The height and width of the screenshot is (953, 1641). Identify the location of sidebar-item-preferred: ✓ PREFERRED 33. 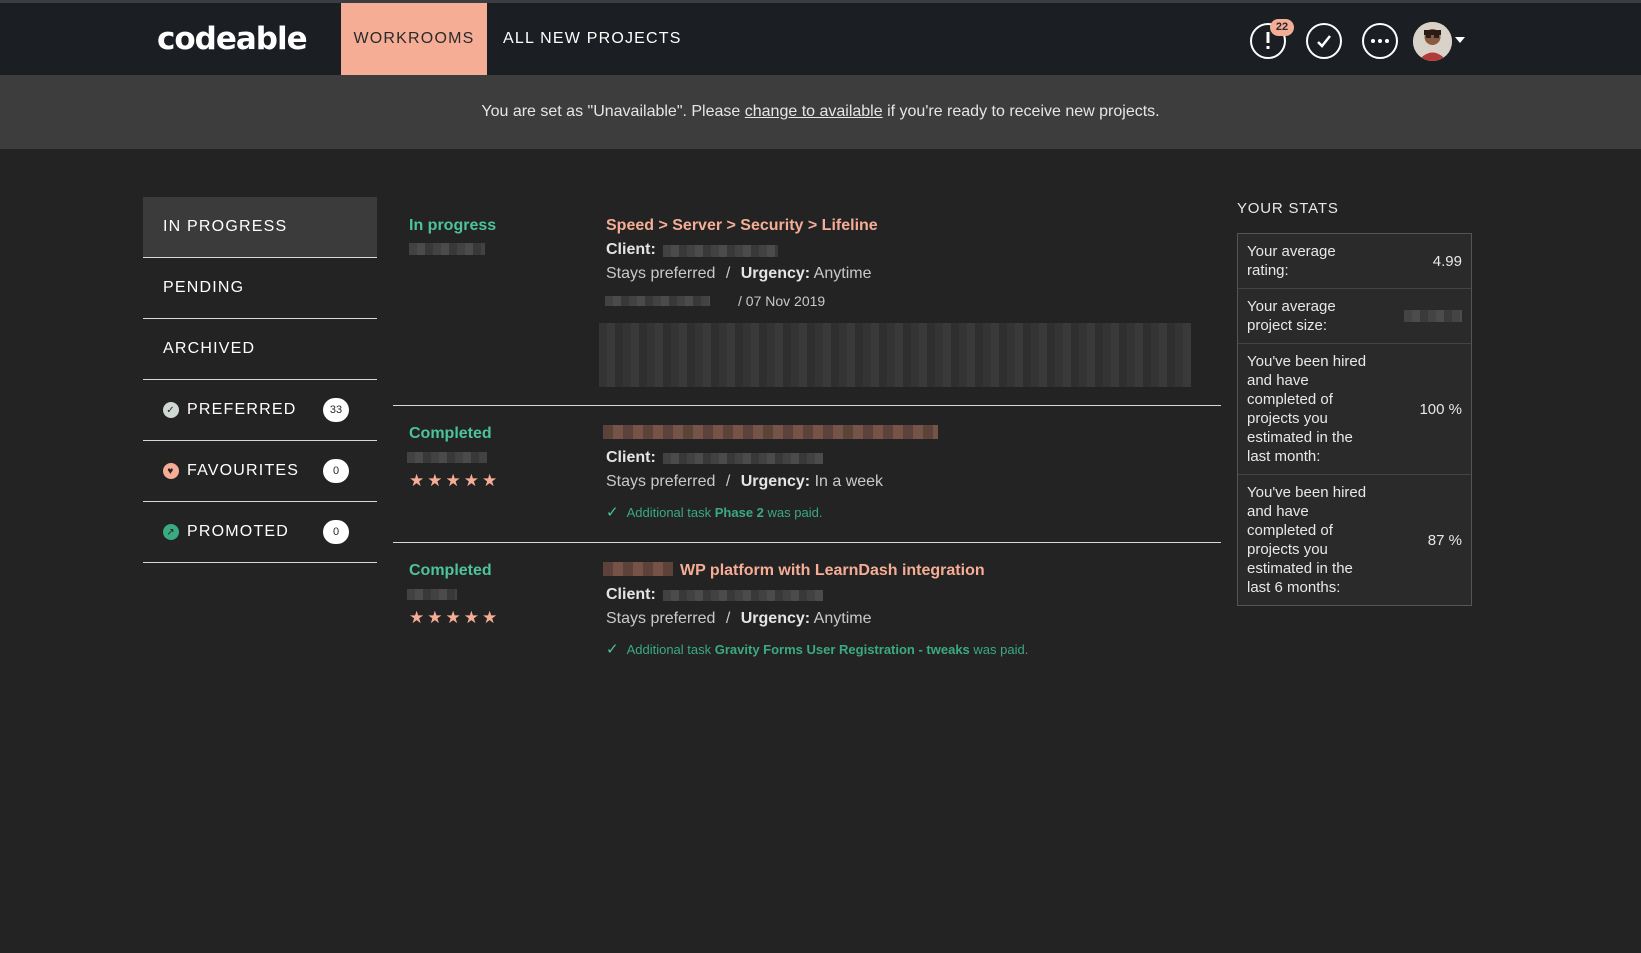
(260, 410).